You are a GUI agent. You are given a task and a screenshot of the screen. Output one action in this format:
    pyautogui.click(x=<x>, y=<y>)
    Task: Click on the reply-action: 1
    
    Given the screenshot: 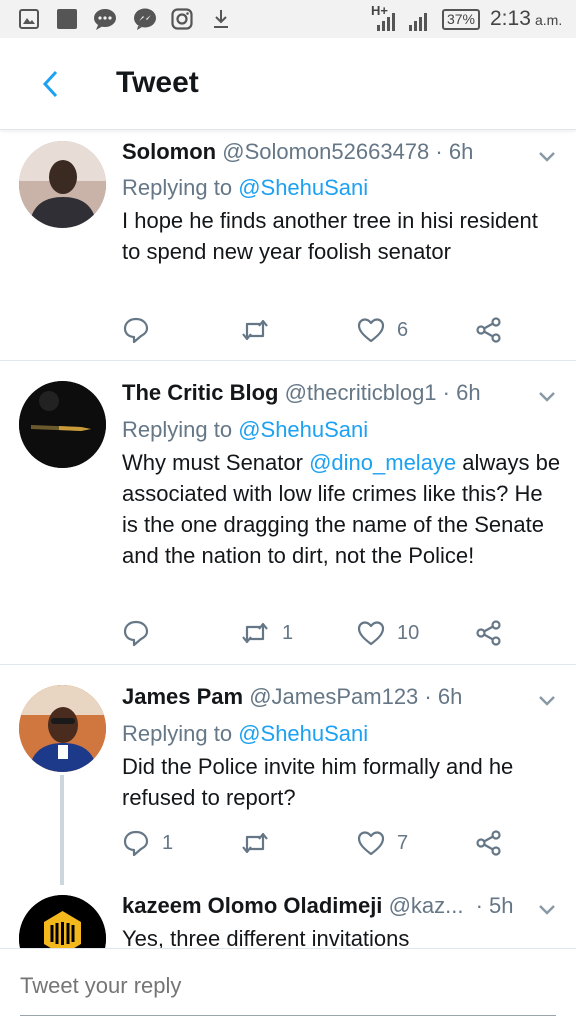 What is the action you would take?
    pyautogui.click(x=147, y=843)
    